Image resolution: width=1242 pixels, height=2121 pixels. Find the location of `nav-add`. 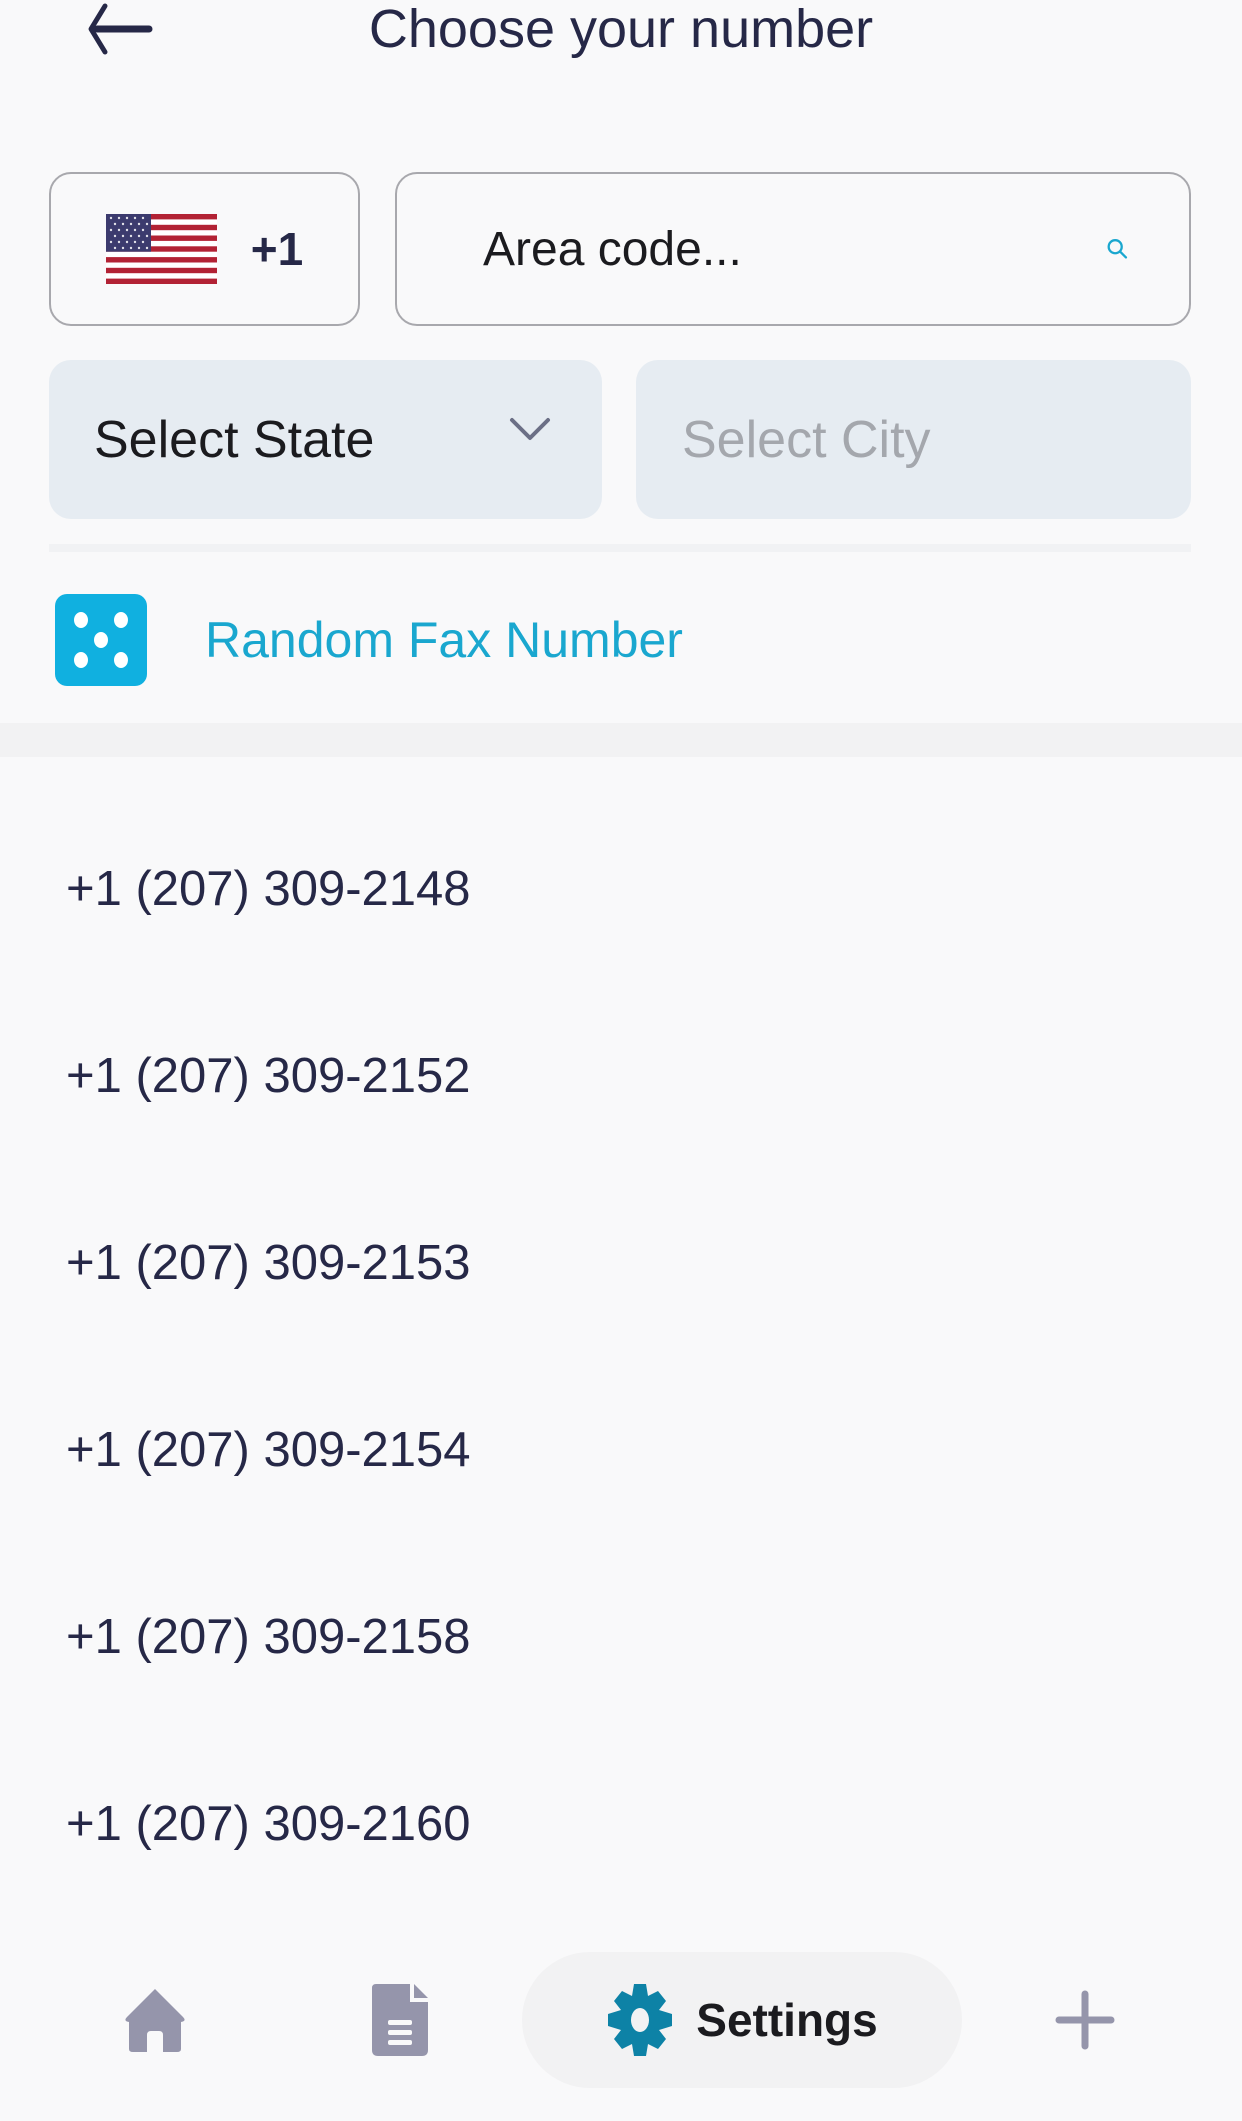

nav-add is located at coordinates (1085, 2020).